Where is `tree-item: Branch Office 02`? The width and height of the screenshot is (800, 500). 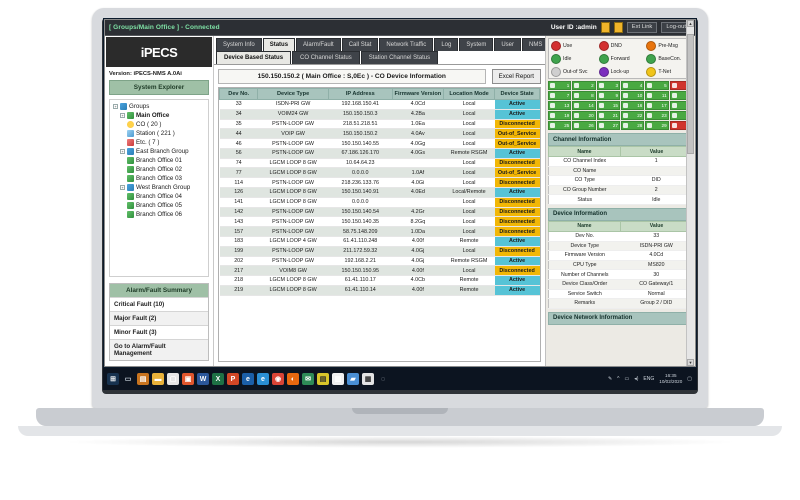 tree-item: Branch Office 02 is located at coordinates (159, 169).